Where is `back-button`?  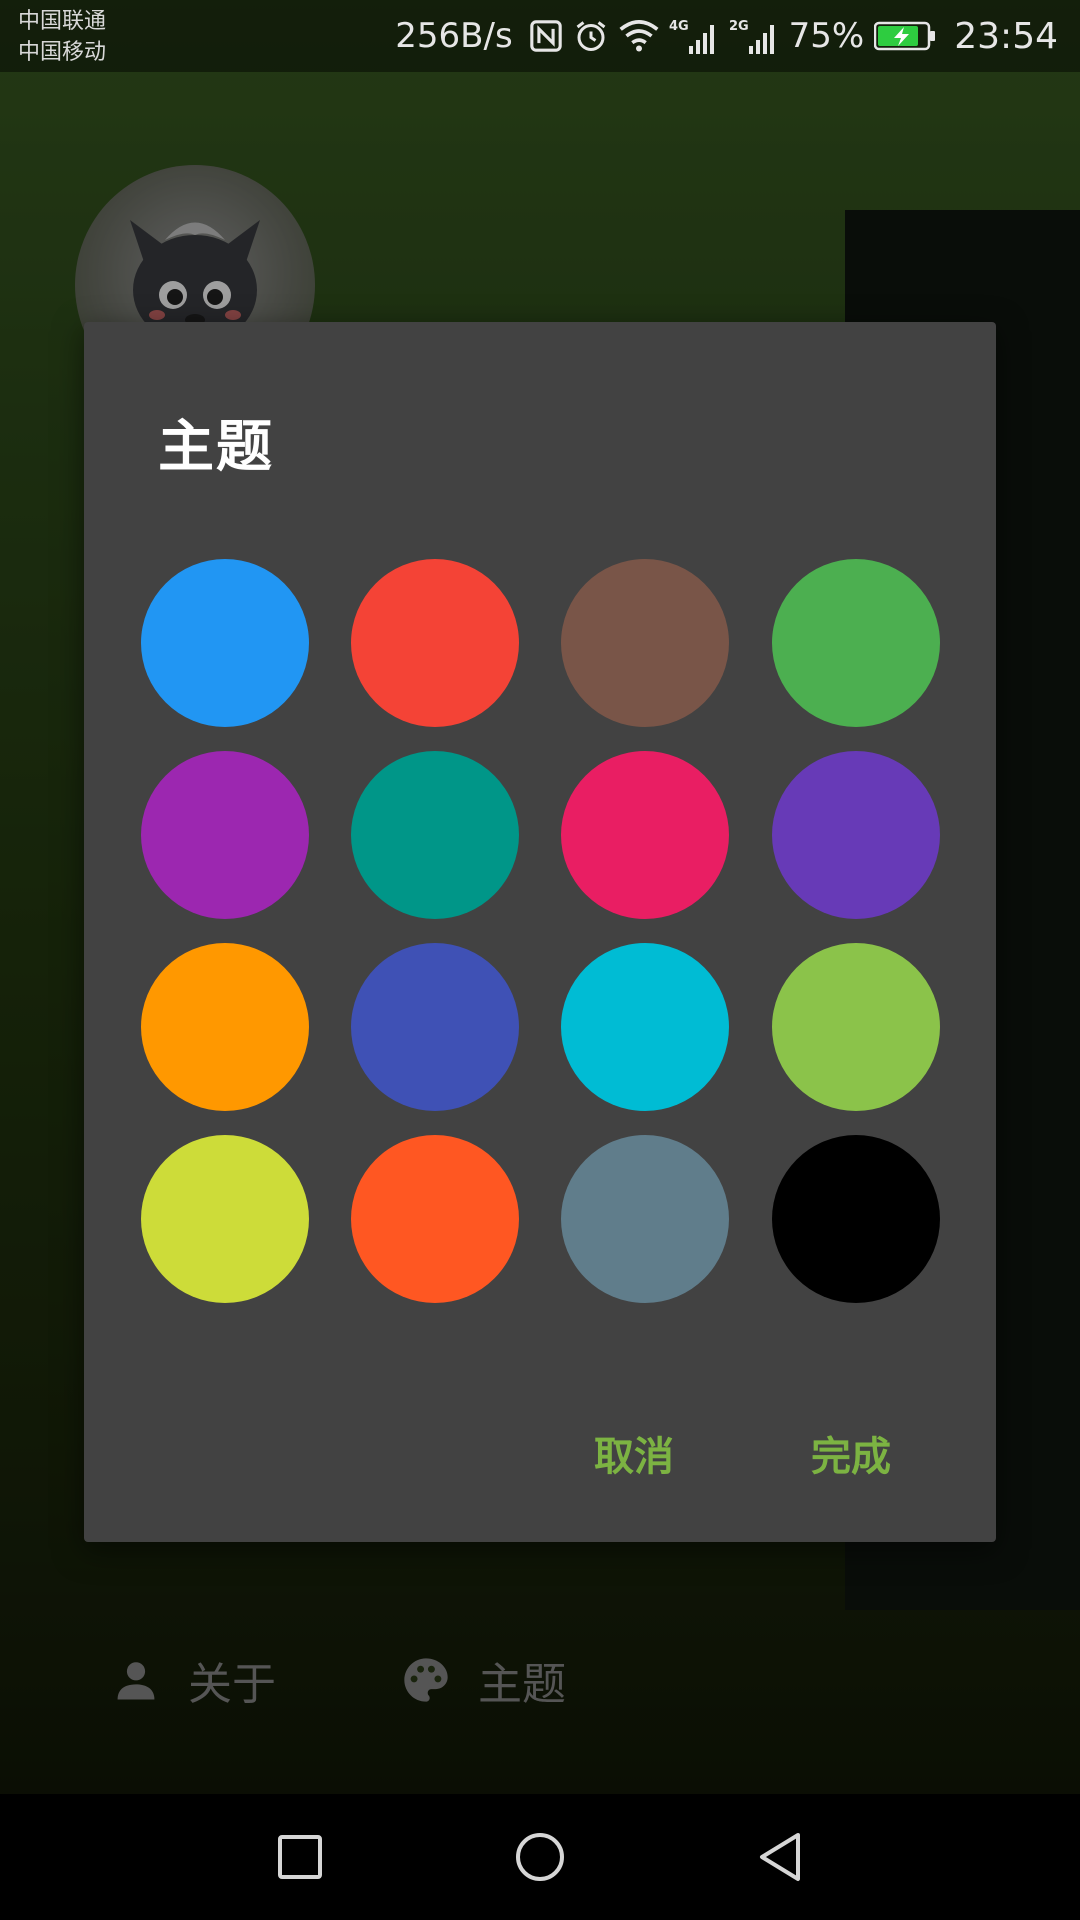
back-button is located at coordinates (780, 1857).